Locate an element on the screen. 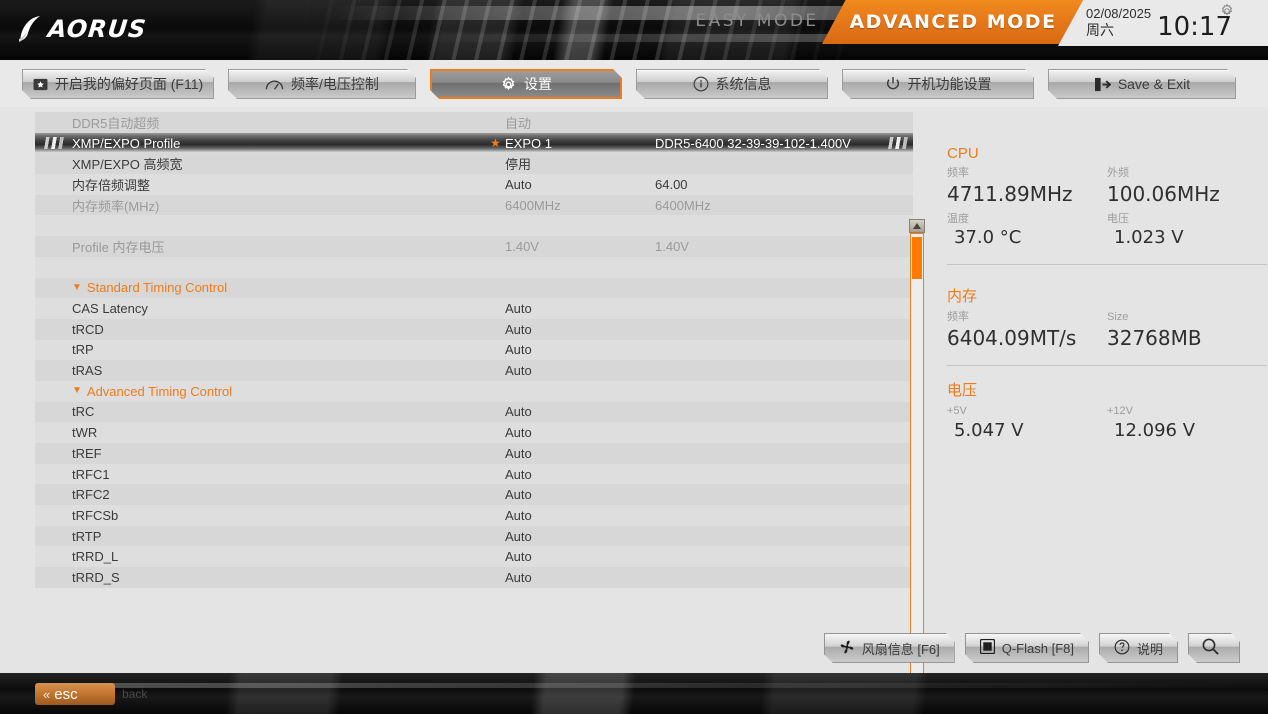 This screenshot has width=1268, height=714. scroll-up-button is located at coordinates (917, 226).